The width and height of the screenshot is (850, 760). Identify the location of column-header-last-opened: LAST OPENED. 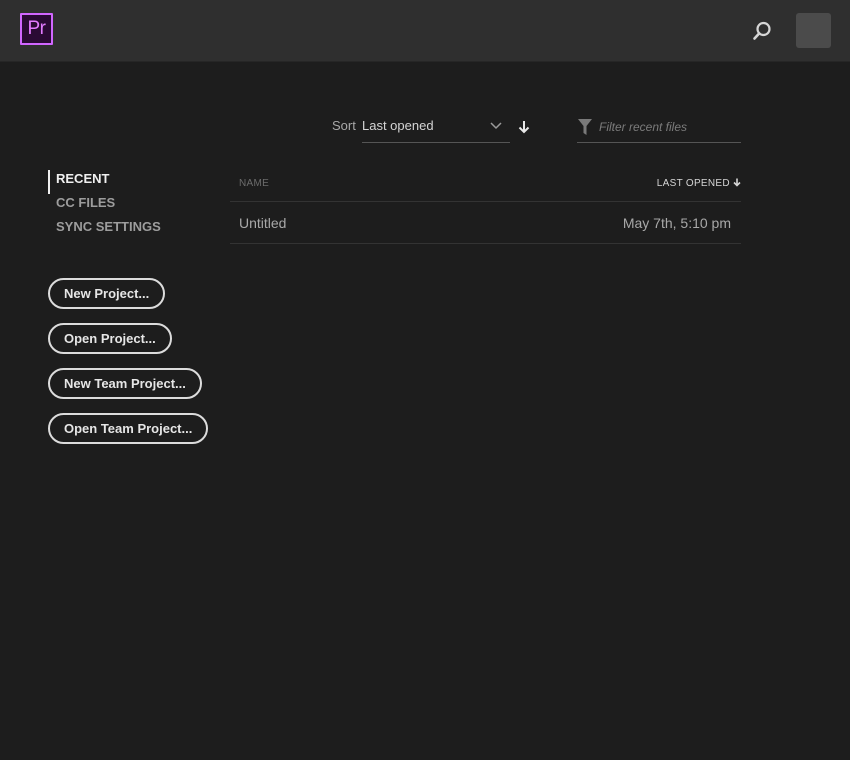
(699, 183).